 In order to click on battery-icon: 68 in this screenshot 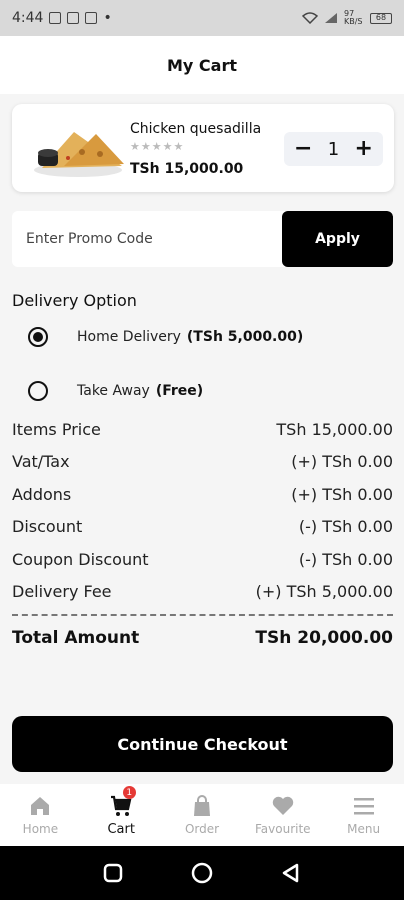, I will do `click(381, 18)`.